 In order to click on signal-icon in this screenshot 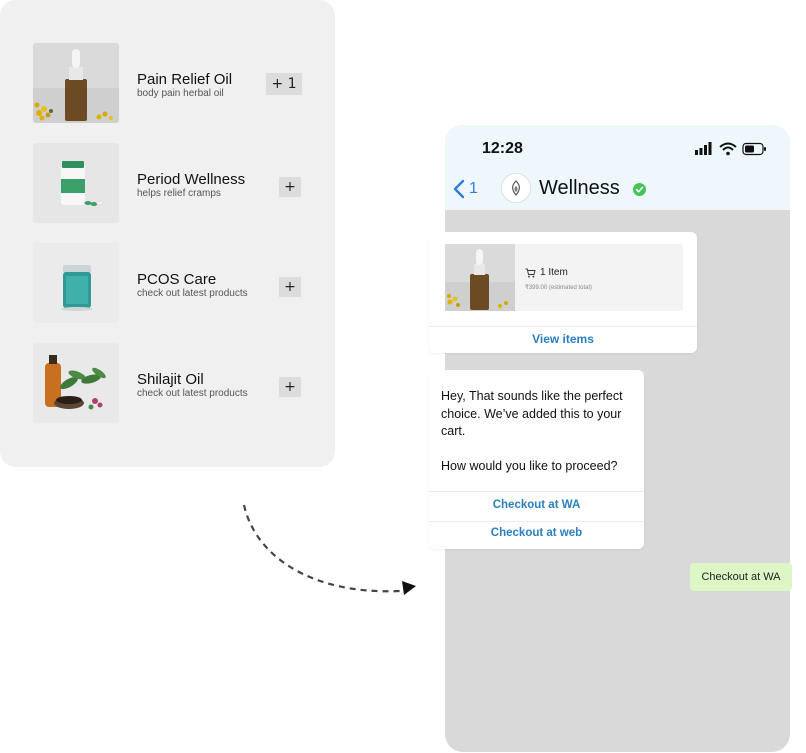, I will do `click(703, 148)`.